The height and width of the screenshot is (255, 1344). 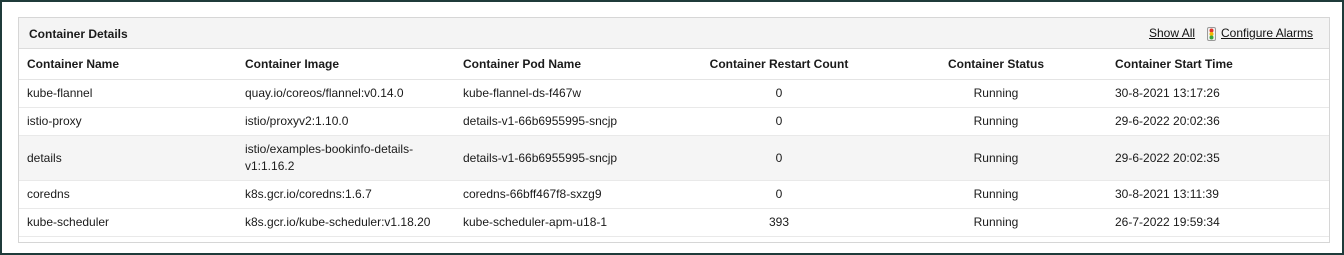 I want to click on configure-alarms-link: Configure Alarms, so click(x=1267, y=33).